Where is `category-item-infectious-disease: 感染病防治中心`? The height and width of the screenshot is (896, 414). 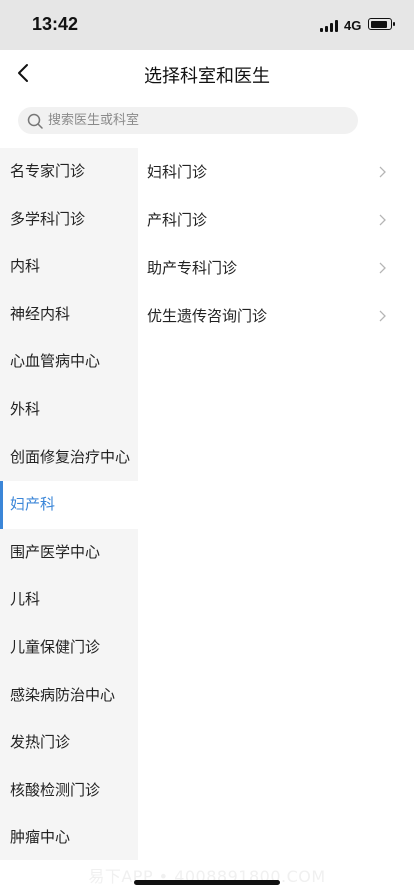
category-item-infectious-disease: 感染病防治中心 is located at coordinates (69, 696).